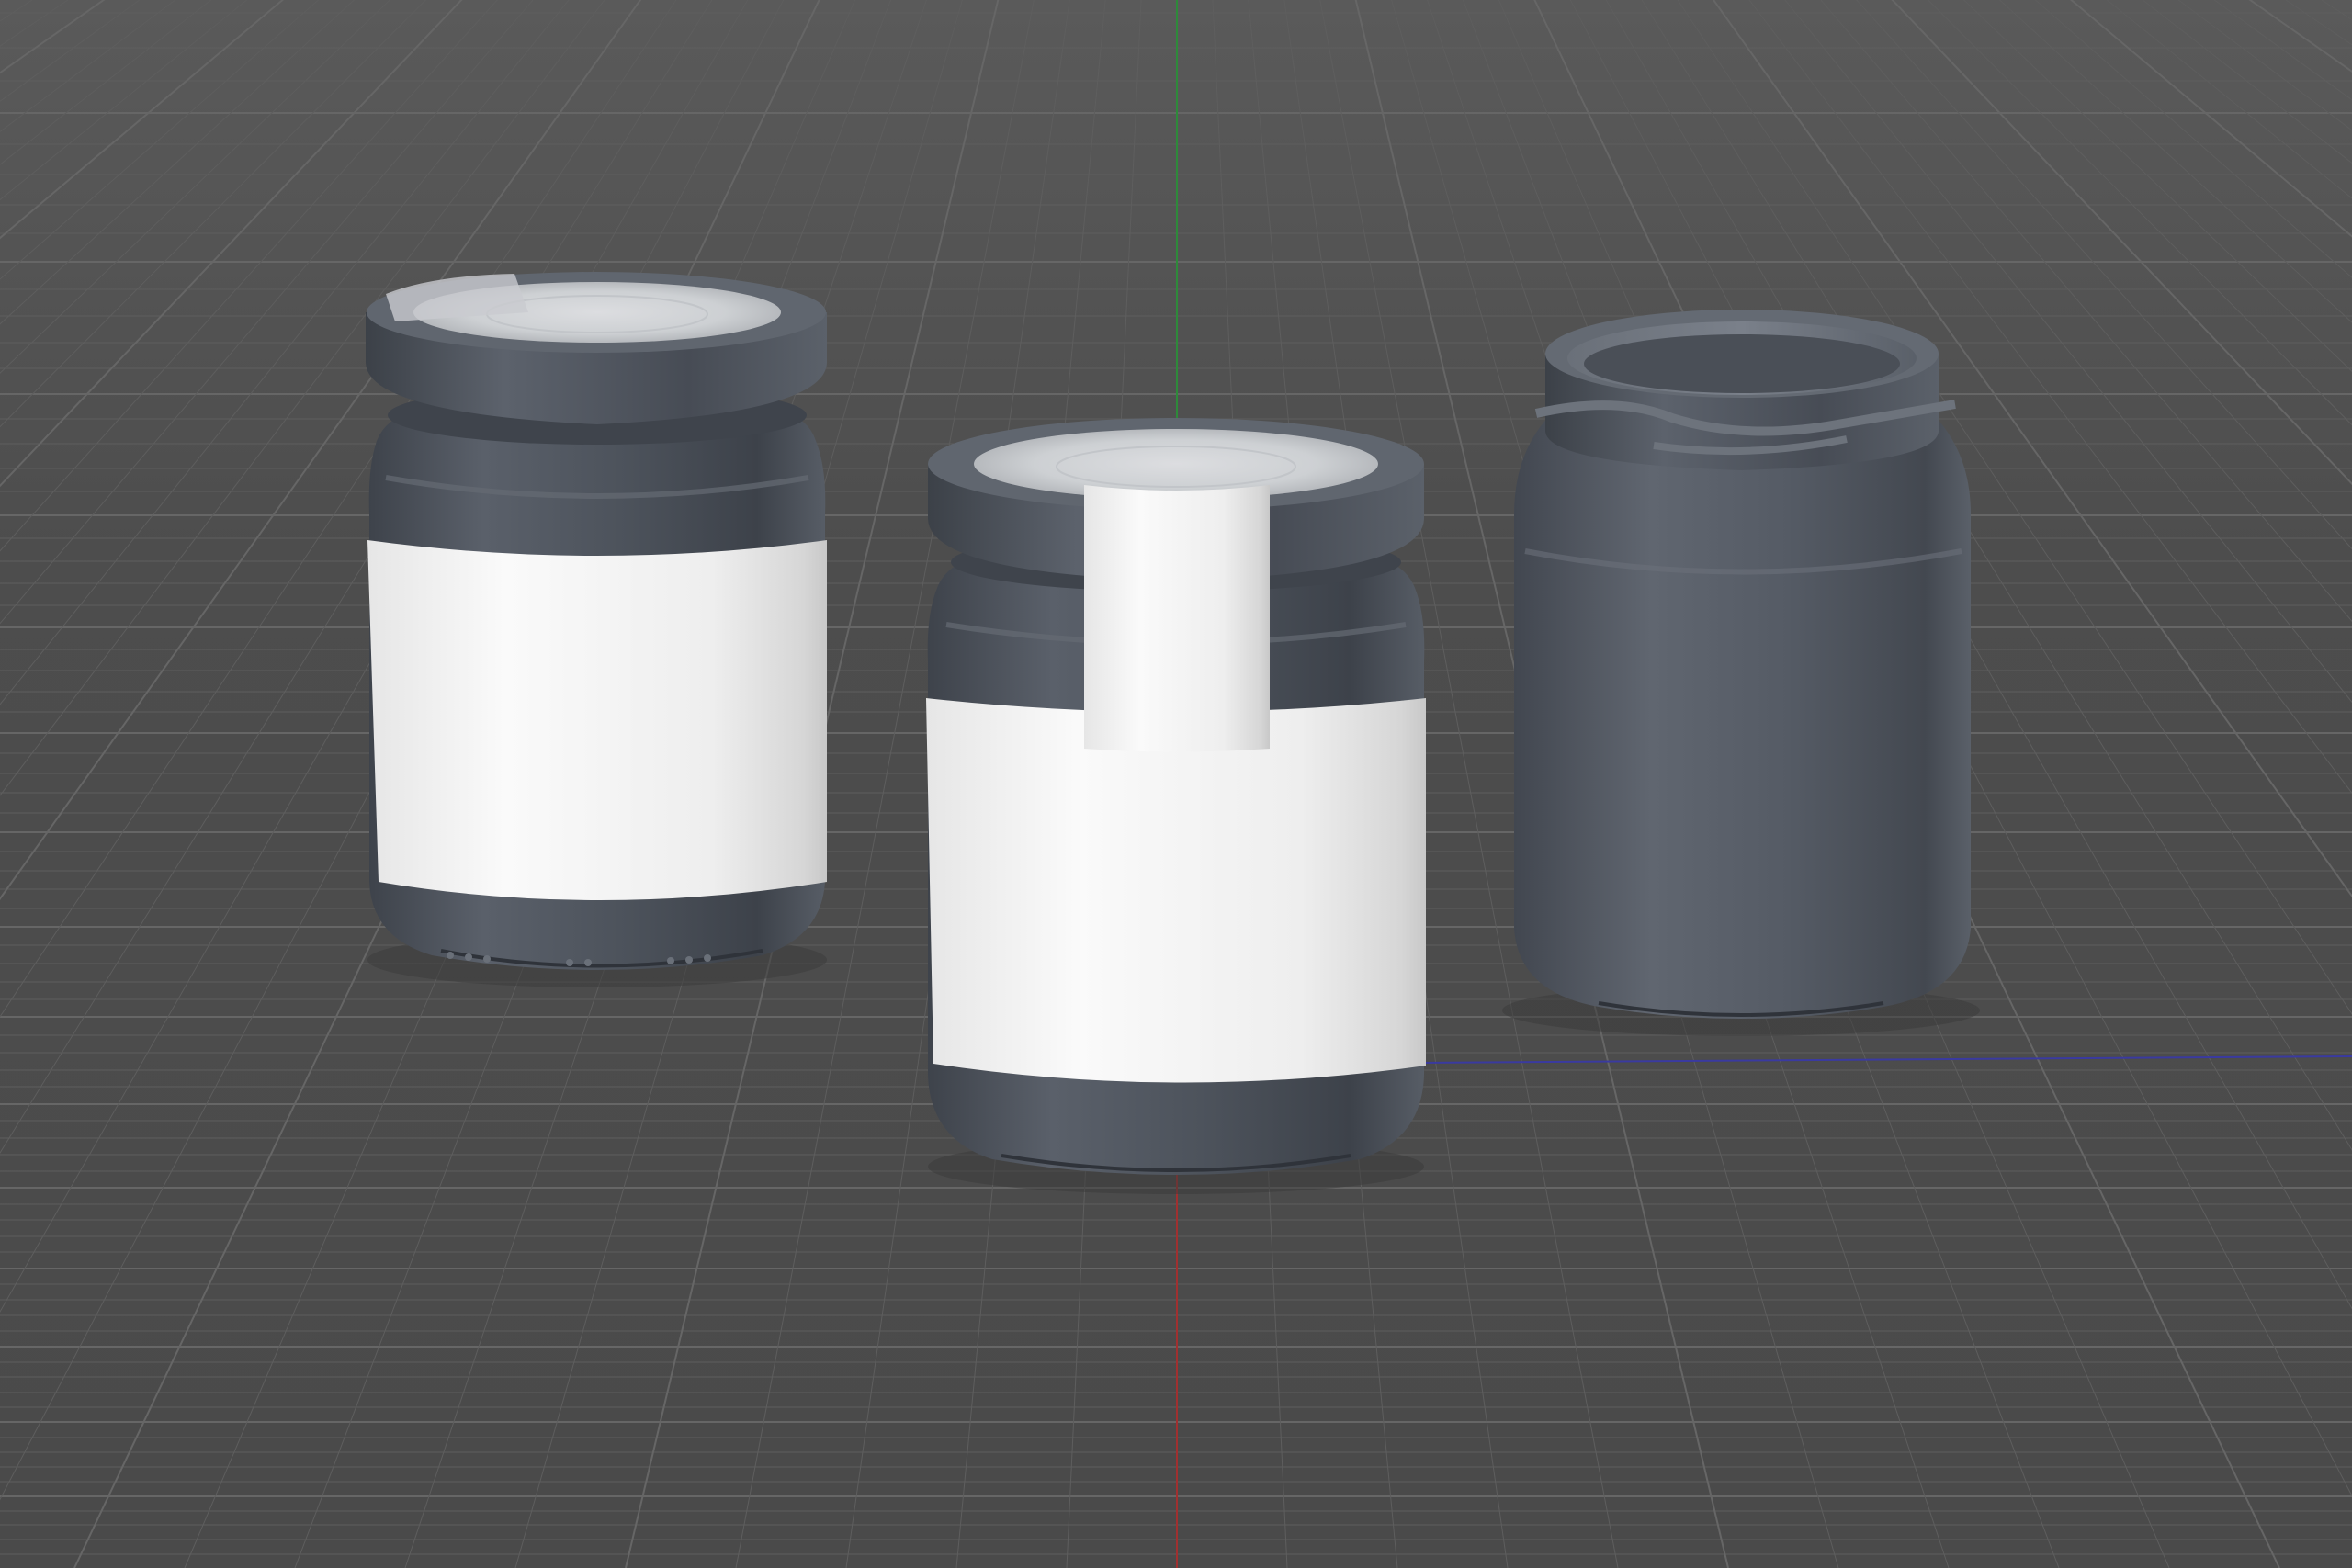 Image resolution: width=2352 pixels, height=1568 pixels. What do you see at coordinates (1177, 618) in the screenshot?
I see `seal-strip` at bounding box center [1177, 618].